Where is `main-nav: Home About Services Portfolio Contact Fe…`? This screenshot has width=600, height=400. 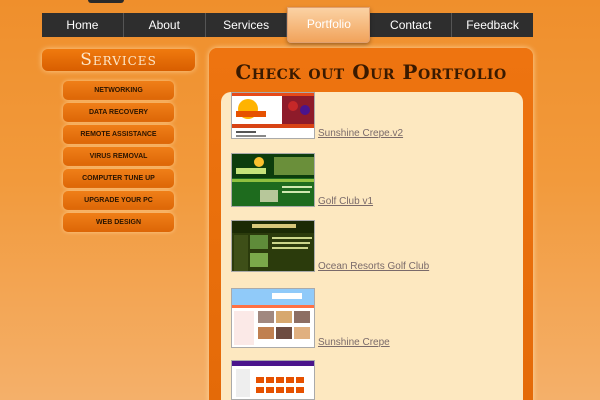
main-nav: Home About Services Portfolio Contact Fe… is located at coordinates (287, 25).